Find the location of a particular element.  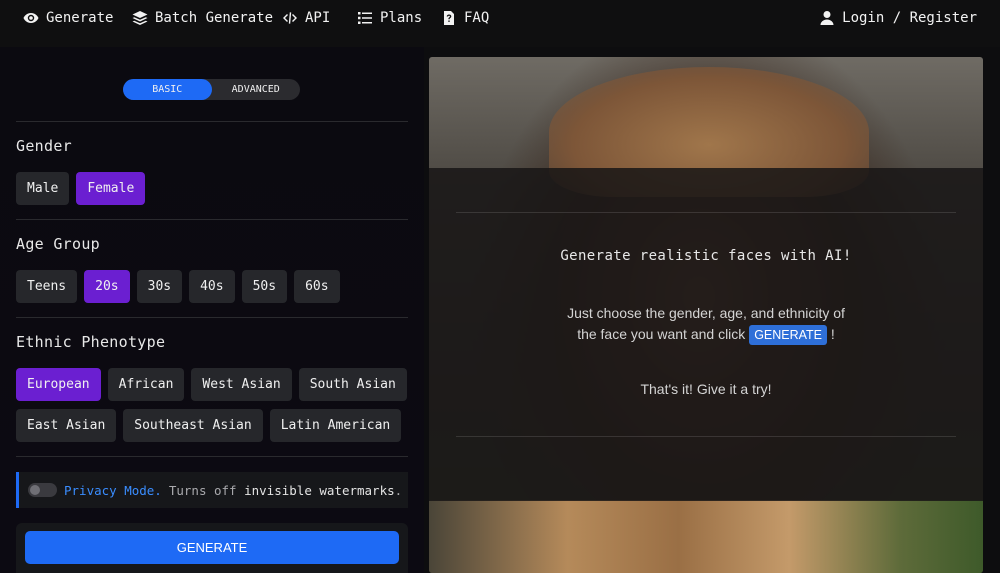

ethnicity-option-west-asian: West Asian is located at coordinates (241, 384).